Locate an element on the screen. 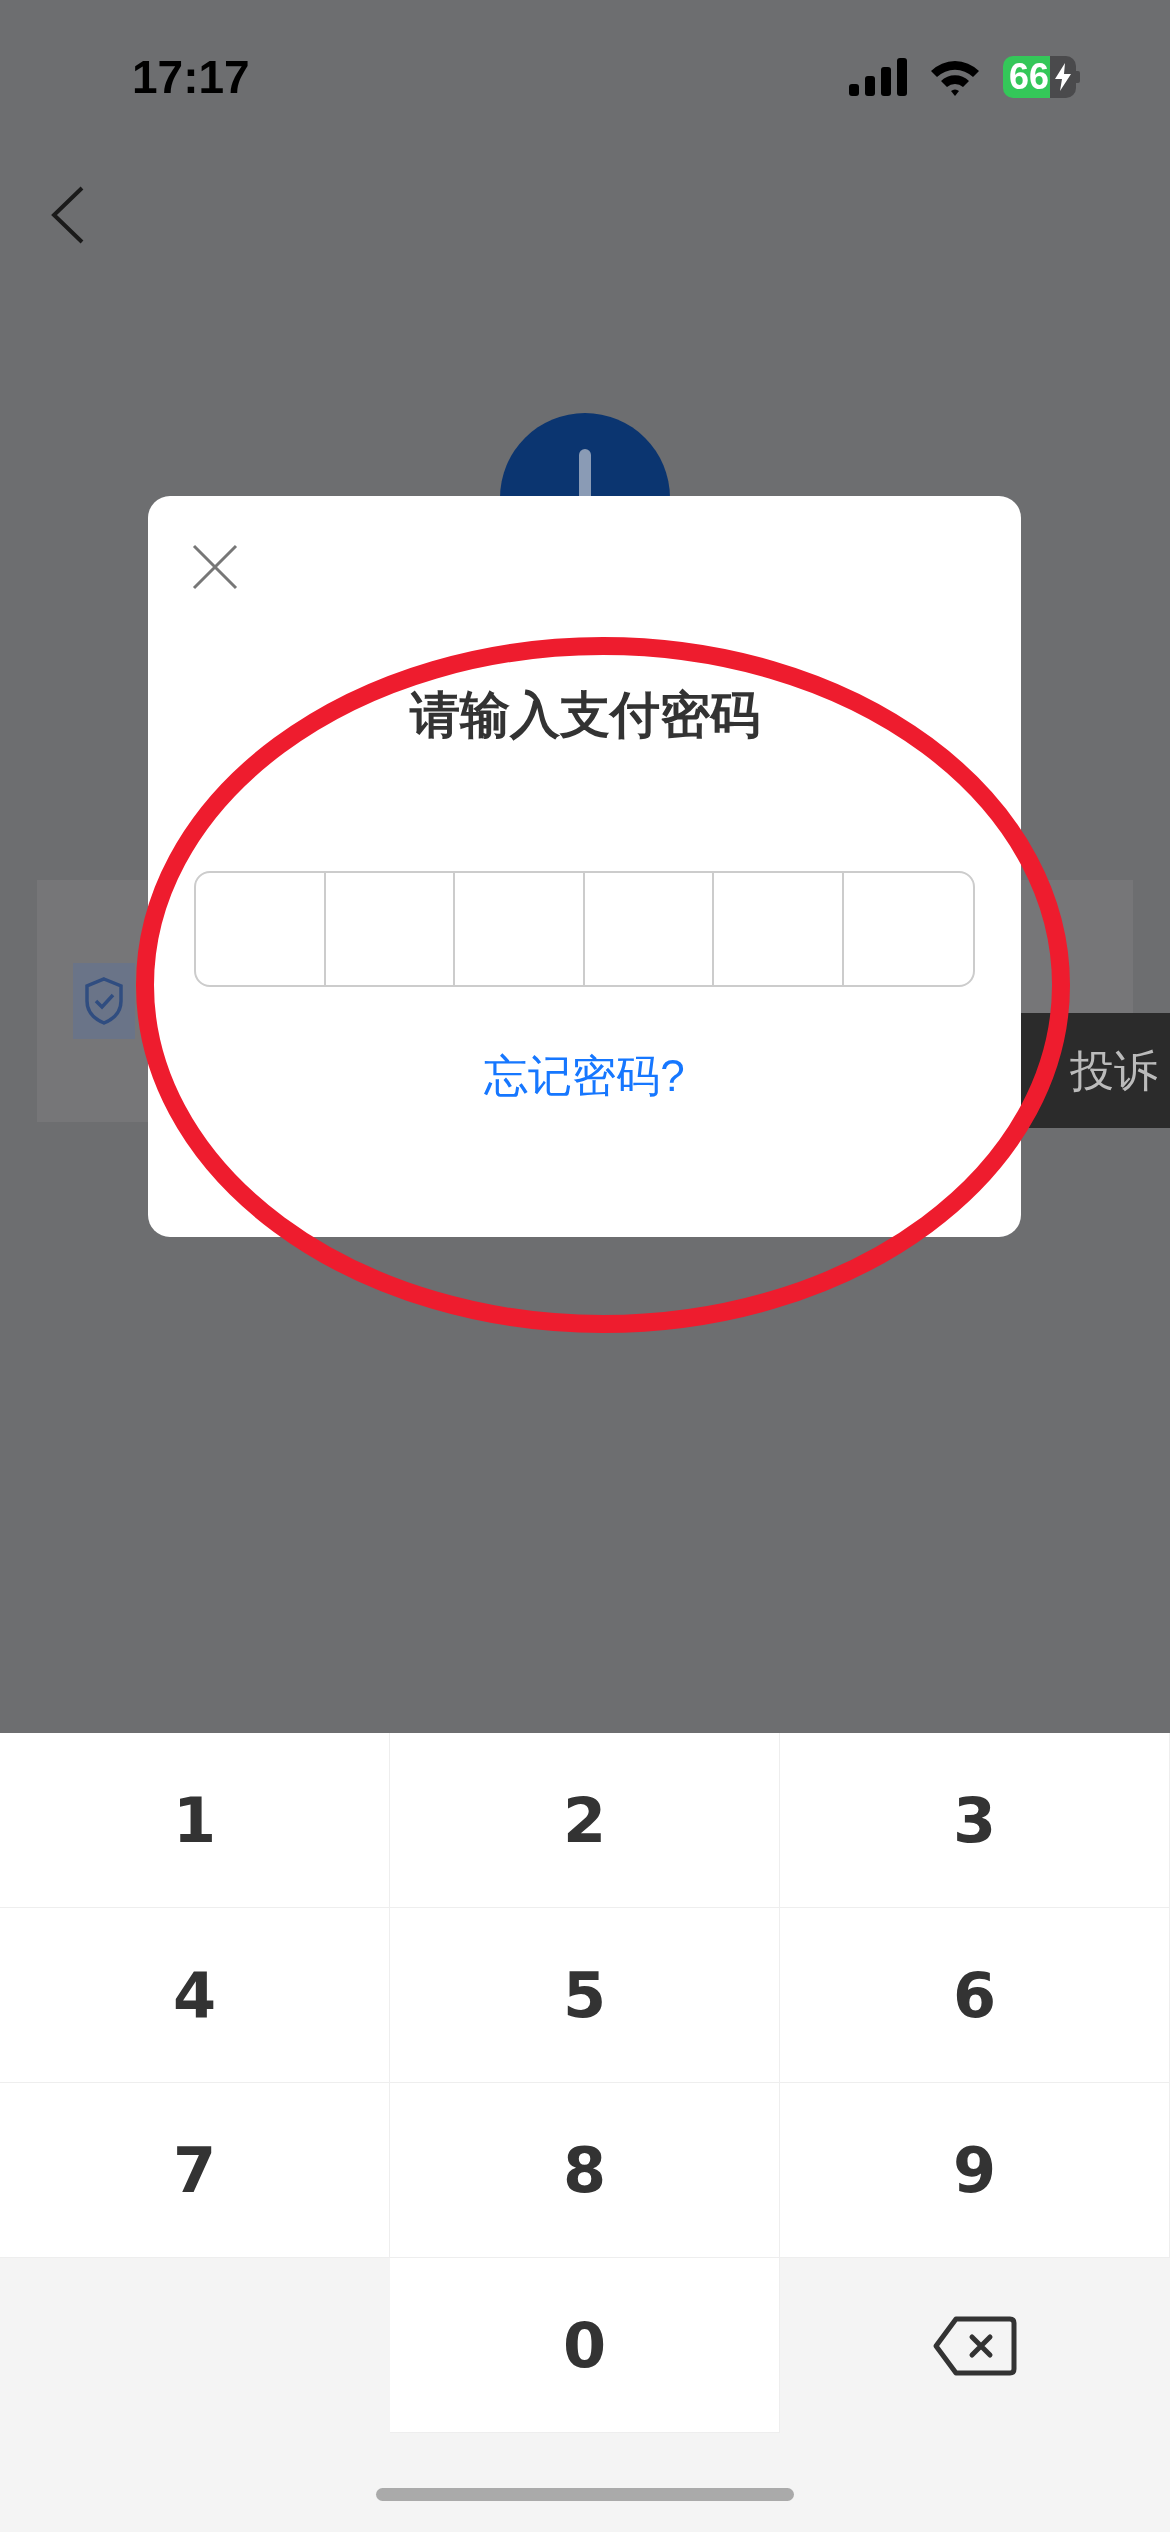 The image size is (1170, 2532). digit-key: 7 is located at coordinates (195, 2170).